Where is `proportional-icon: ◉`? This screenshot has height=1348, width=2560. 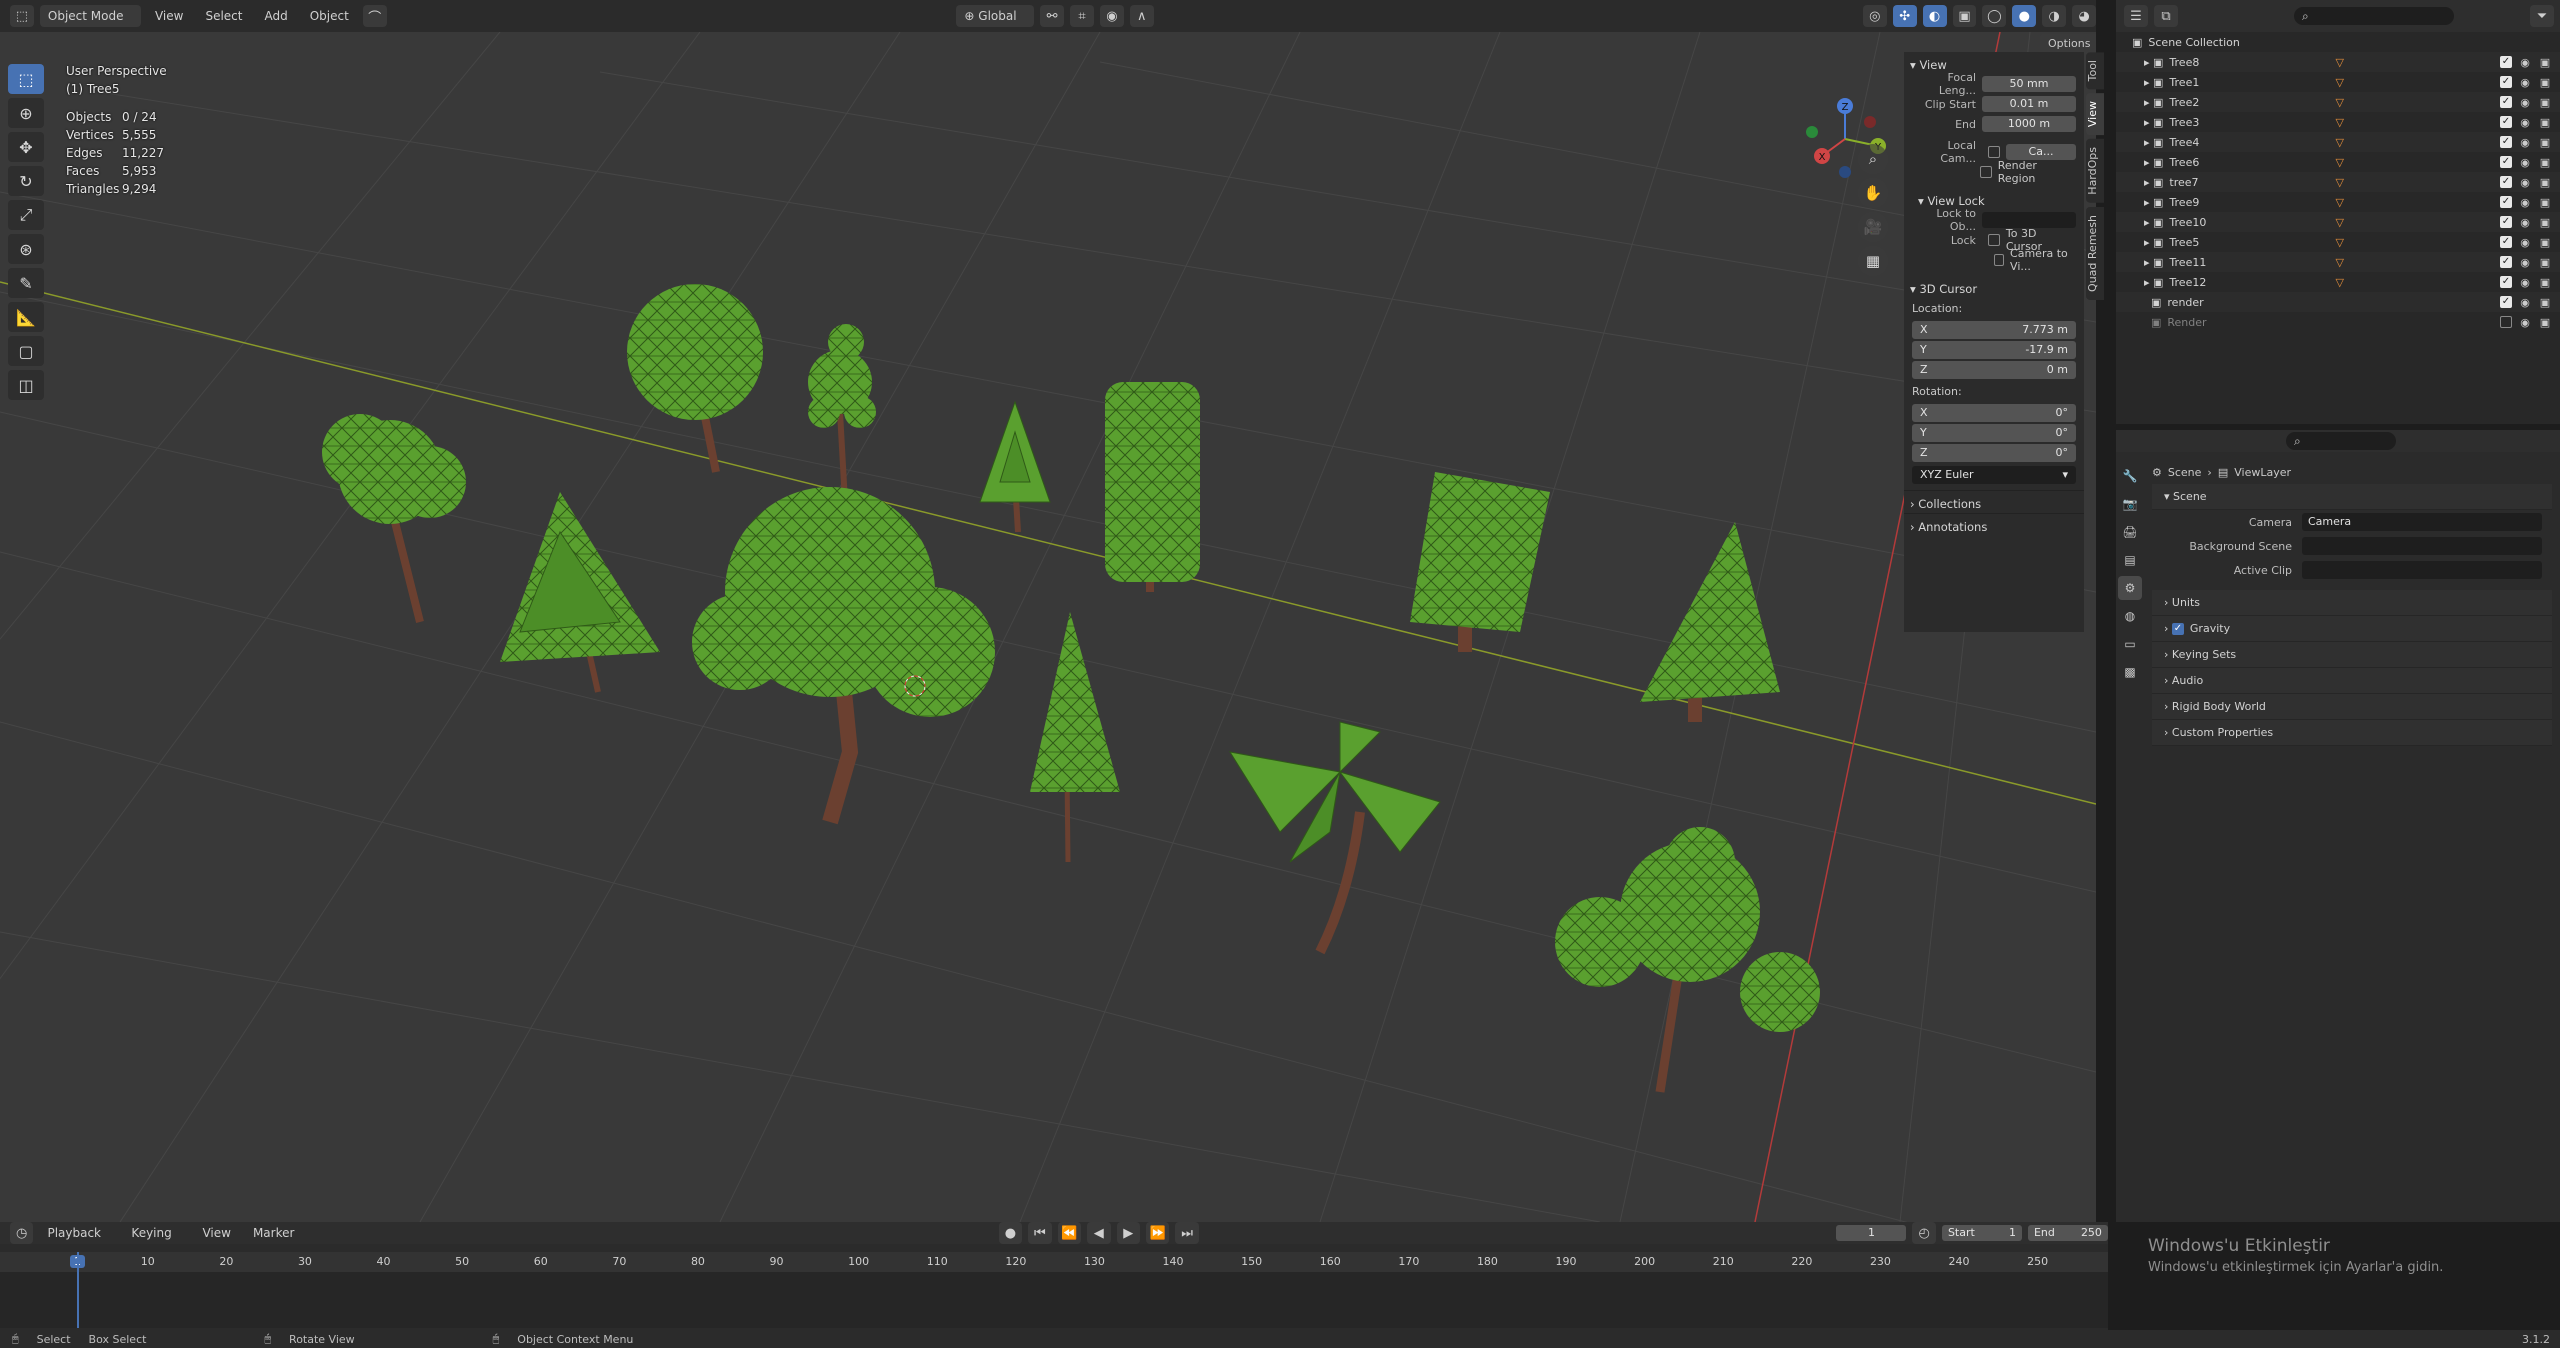
proportional-icon: ◉ is located at coordinates (1111, 16).